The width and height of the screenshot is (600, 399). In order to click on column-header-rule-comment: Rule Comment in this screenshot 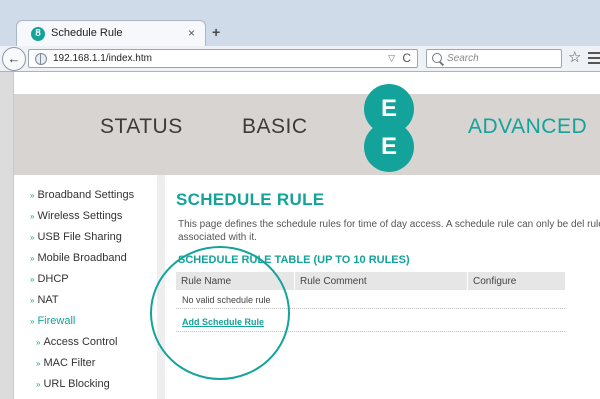, I will do `click(333, 281)`.